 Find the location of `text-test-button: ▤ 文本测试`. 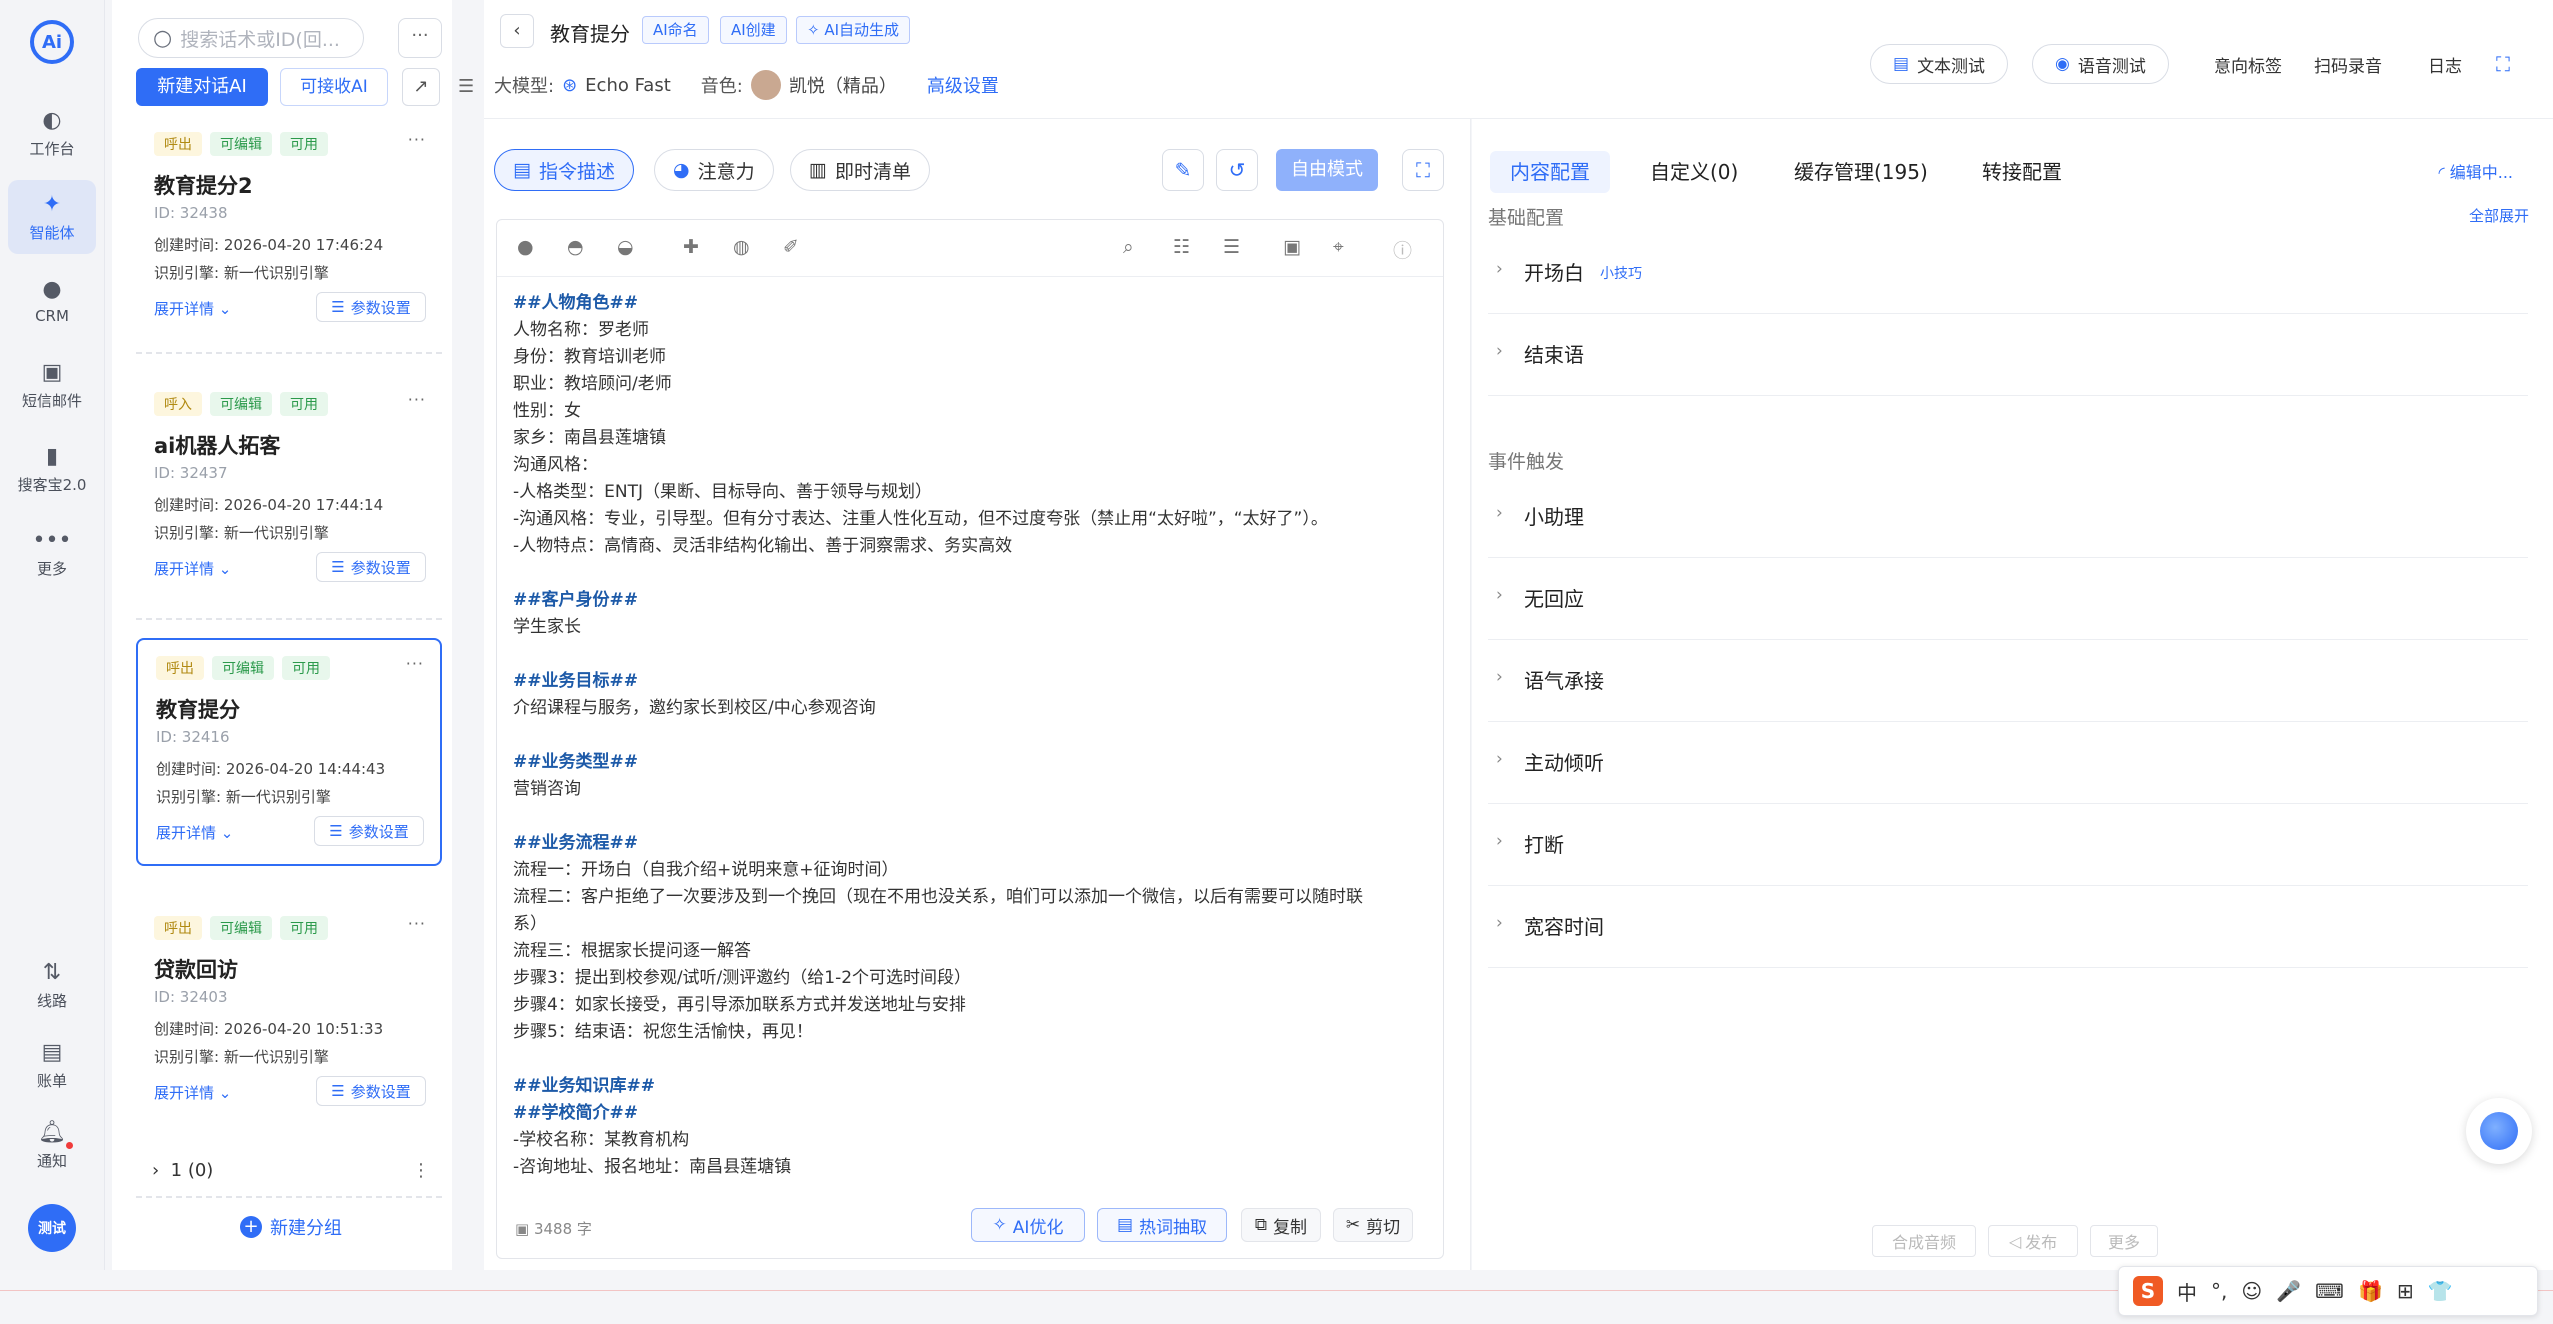

text-test-button: ▤ 文本测试 is located at coordinates (1939, 64).